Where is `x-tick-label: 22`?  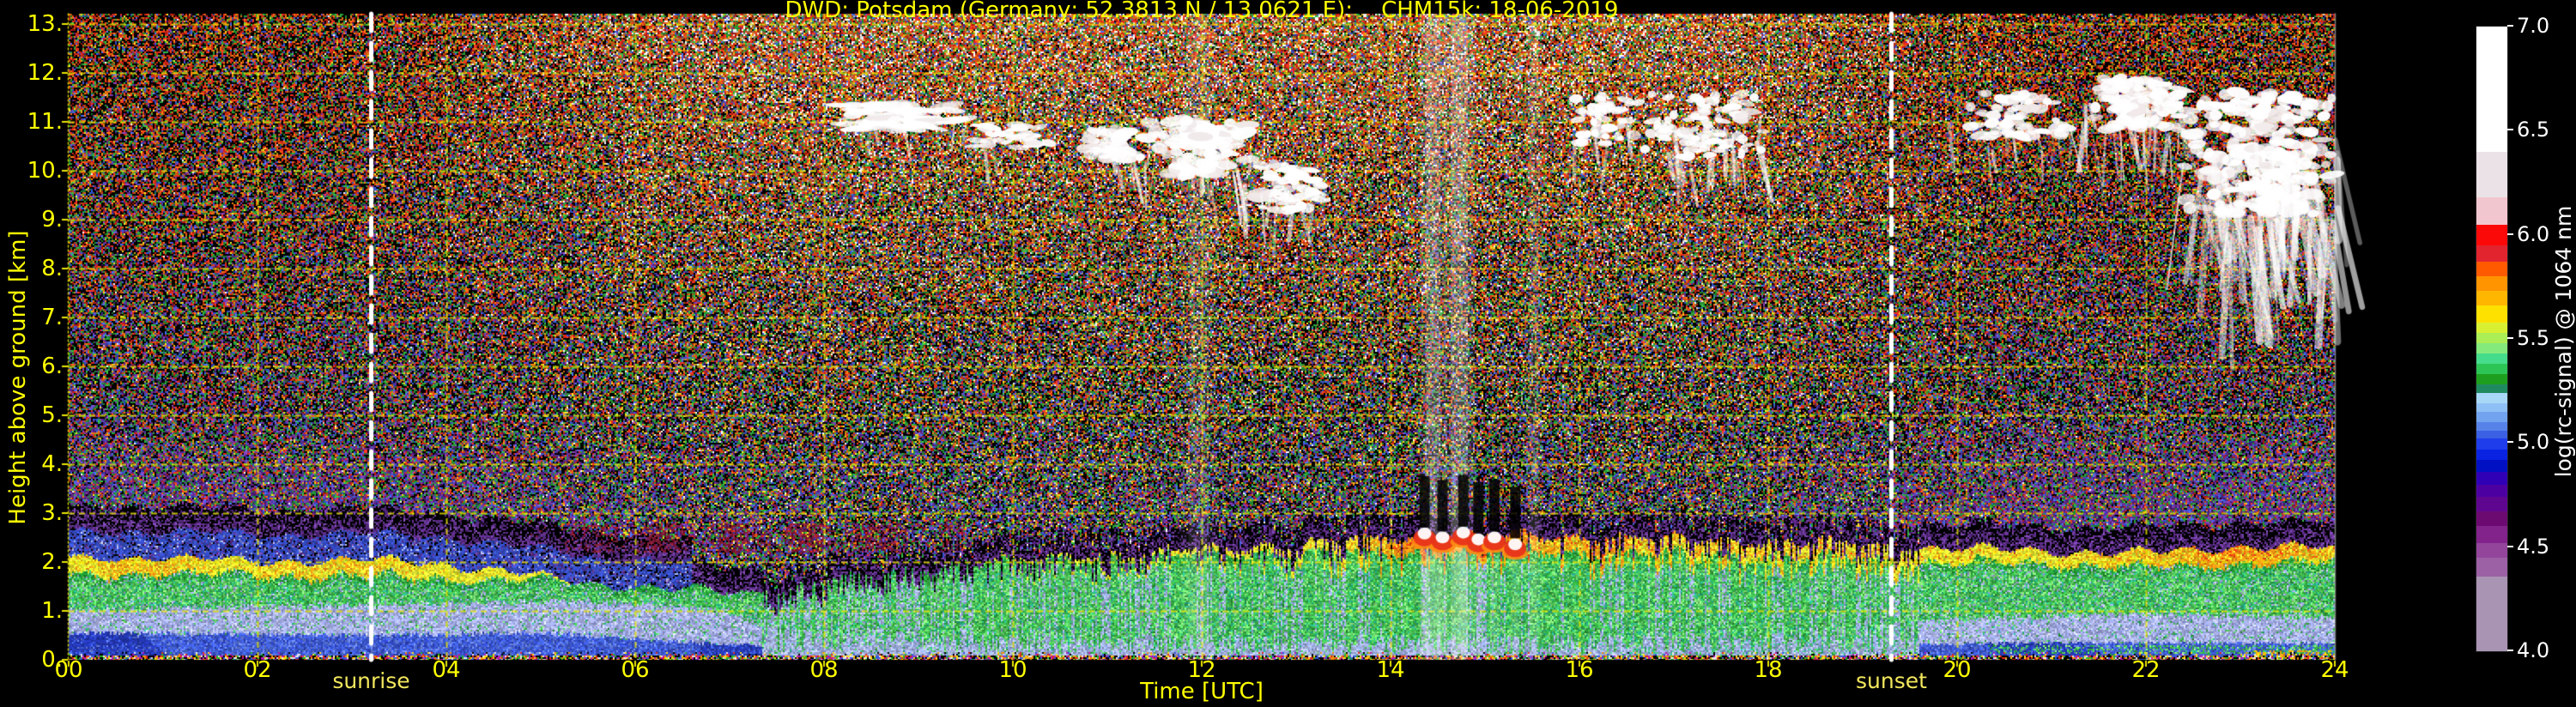
x-tick-label: 22 is located at coordinates (2146, 670).